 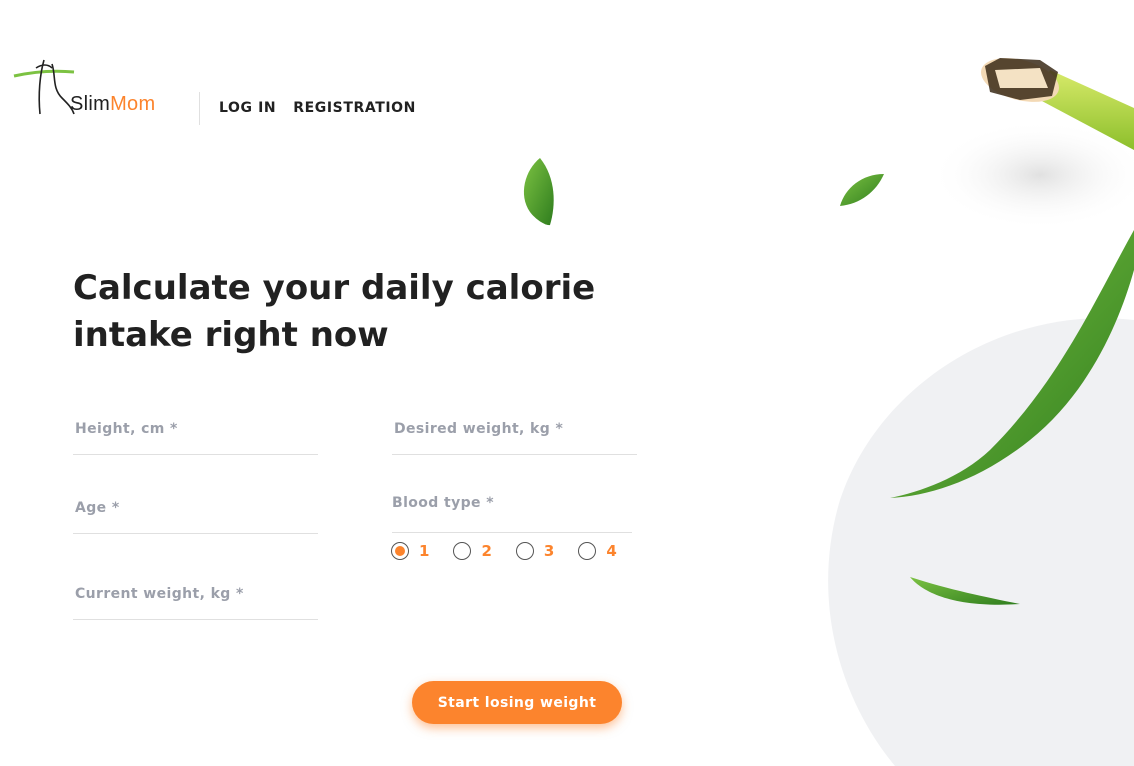 I want to click on logo-text-slim: Slim, so click(x=90, y=104).